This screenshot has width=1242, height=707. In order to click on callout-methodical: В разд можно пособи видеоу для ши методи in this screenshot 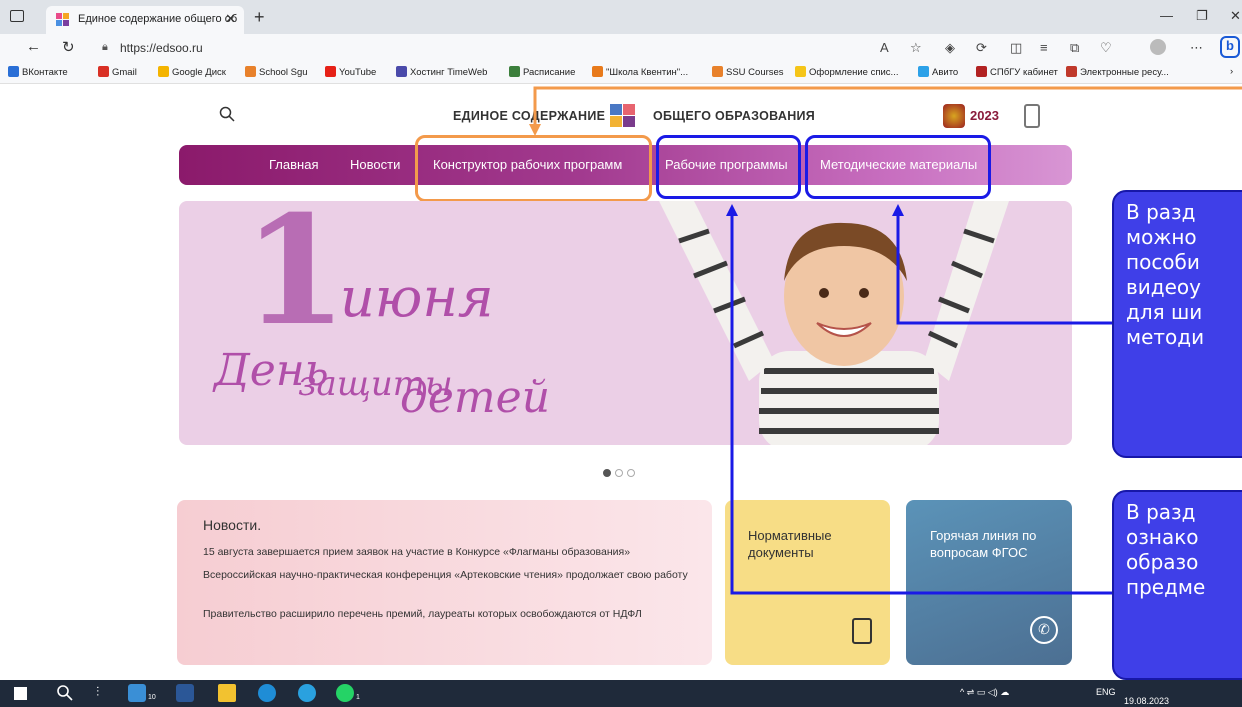, I will do `click(1177, 324)`.